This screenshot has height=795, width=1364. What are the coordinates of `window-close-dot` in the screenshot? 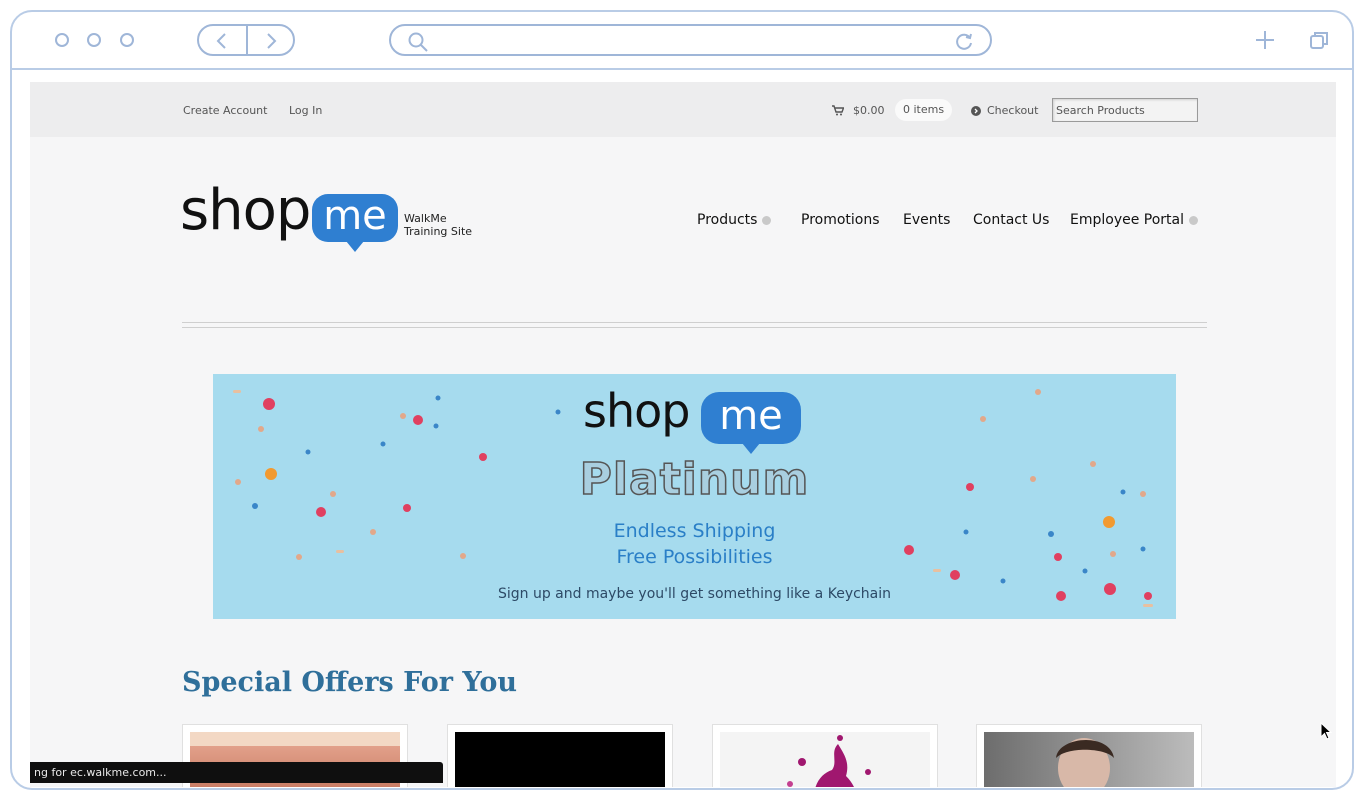 It's located at (62, 40).